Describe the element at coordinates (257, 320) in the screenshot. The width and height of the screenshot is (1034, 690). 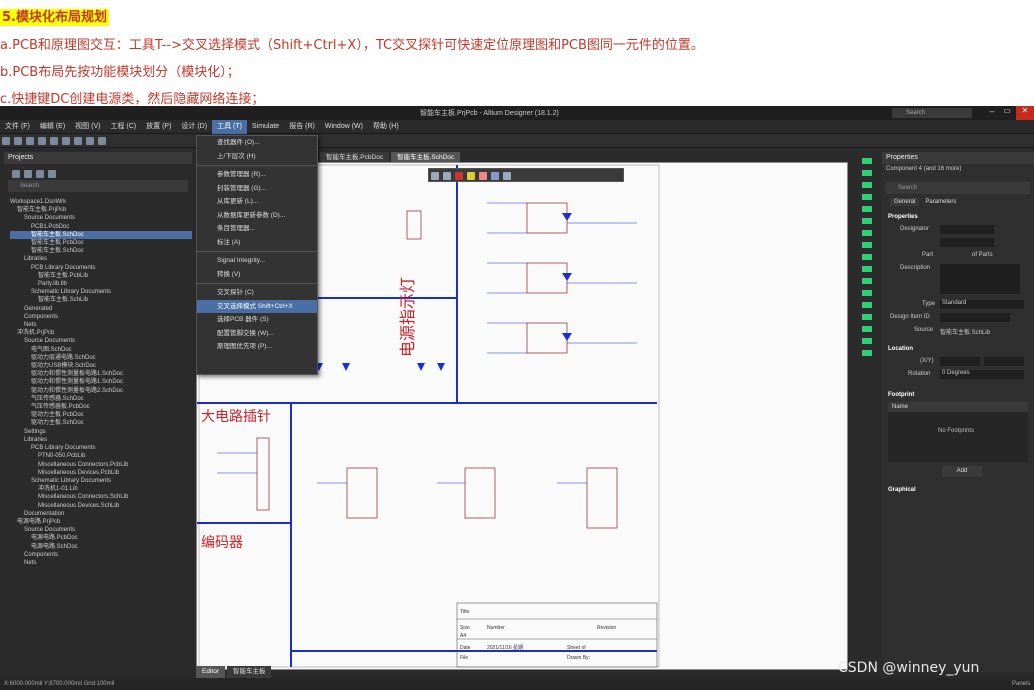
I see `menu-select-pcb-components: 选择PCB 器件 (S)` at that location.